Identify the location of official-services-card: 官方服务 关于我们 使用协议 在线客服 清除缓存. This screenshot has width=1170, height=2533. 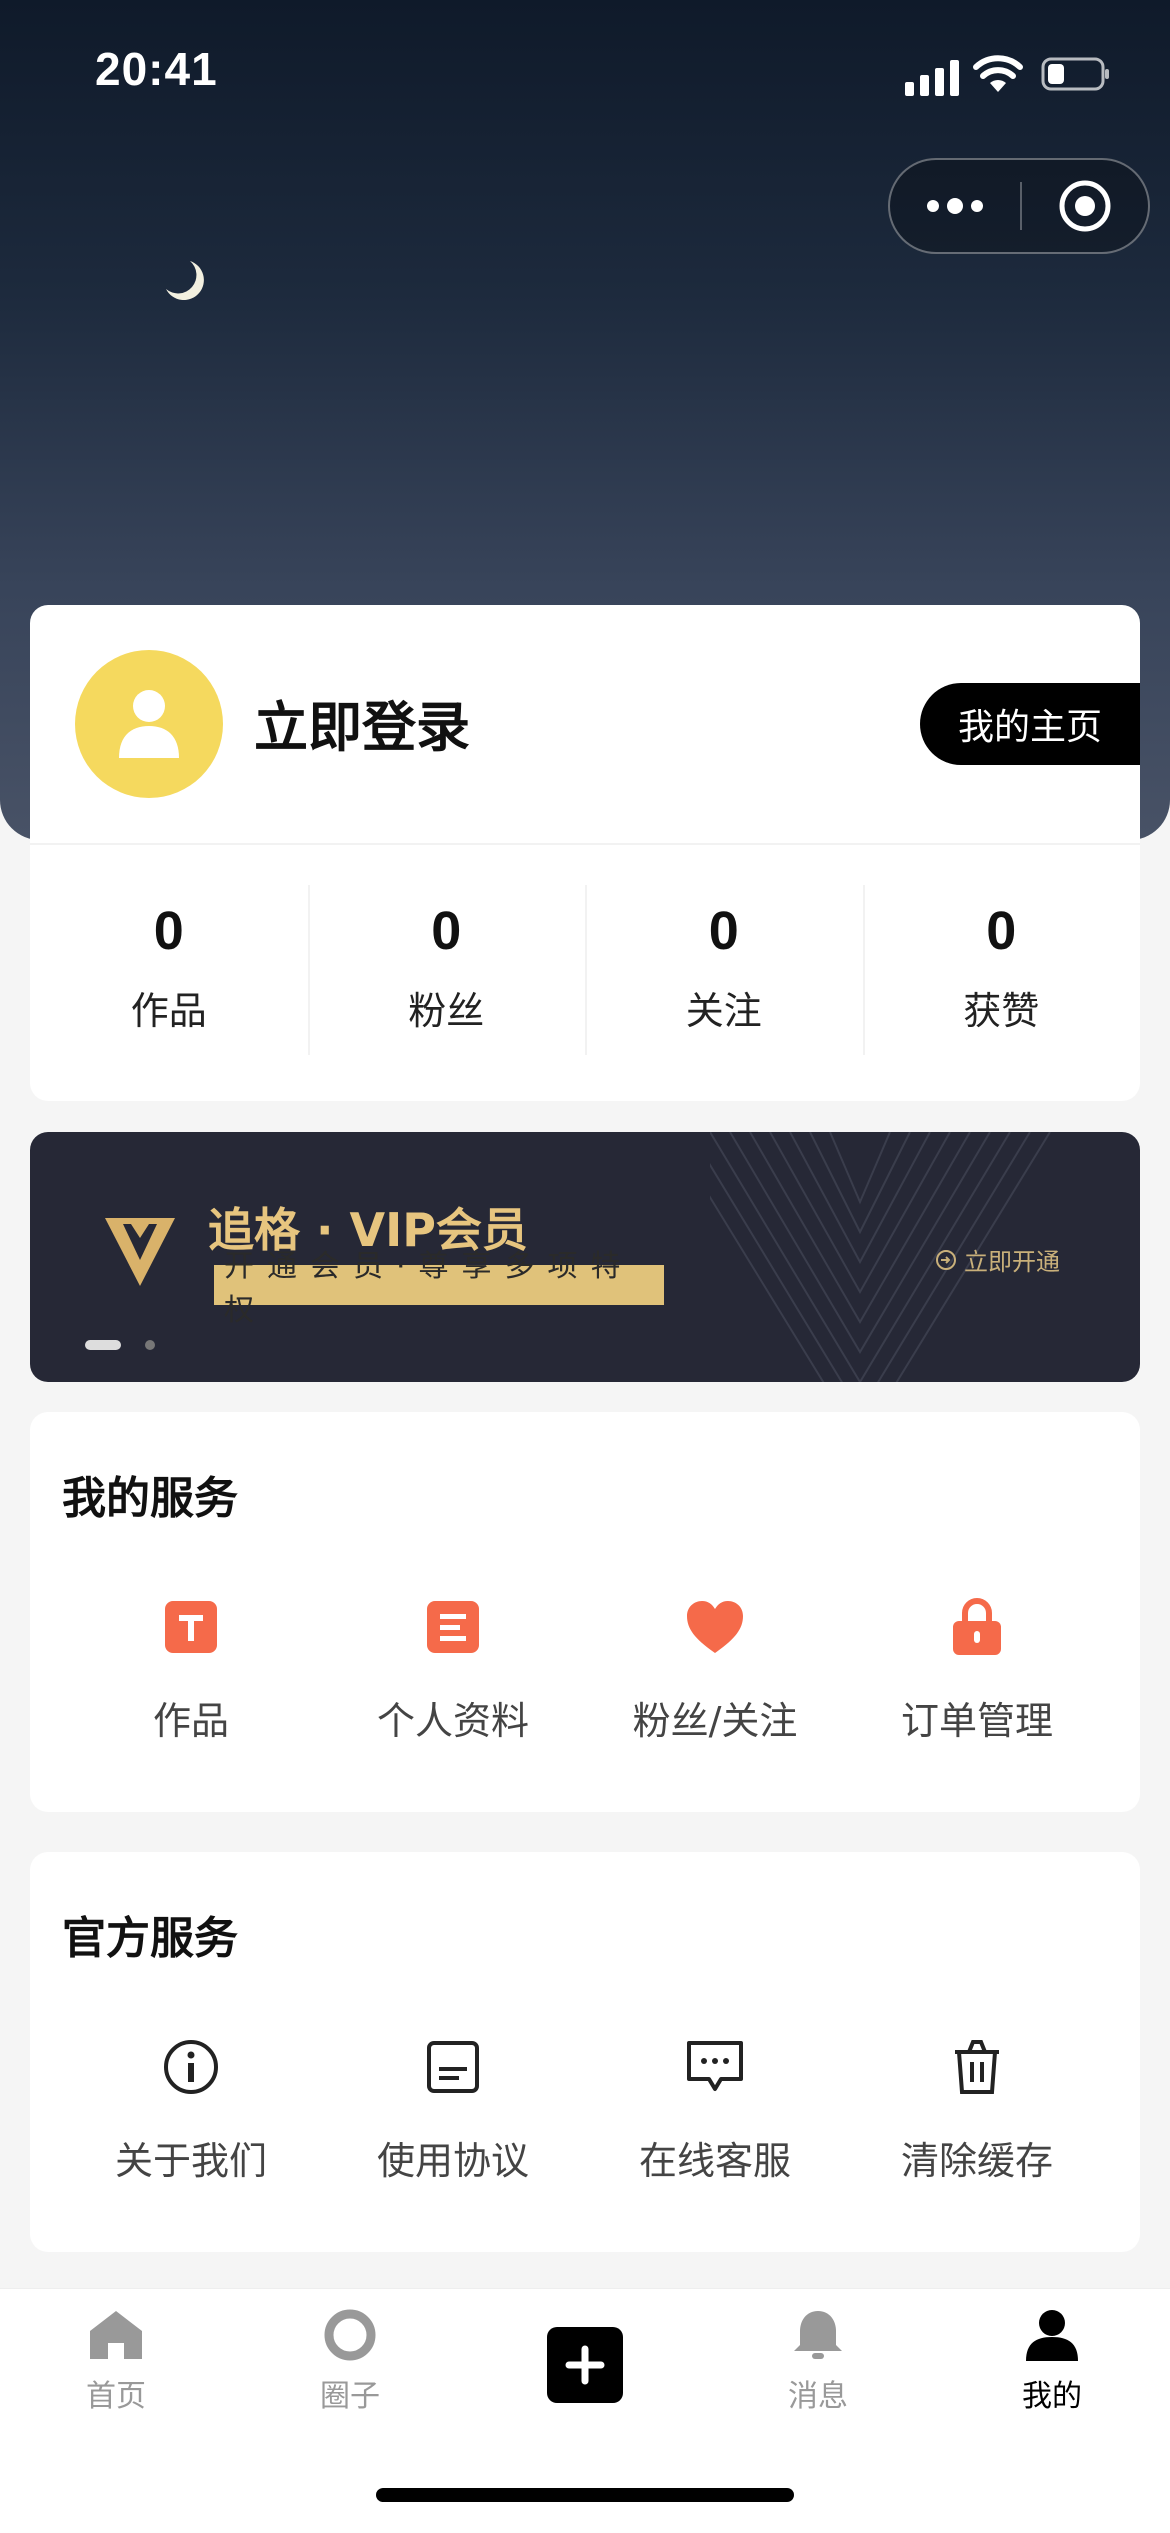
(585, 2052).